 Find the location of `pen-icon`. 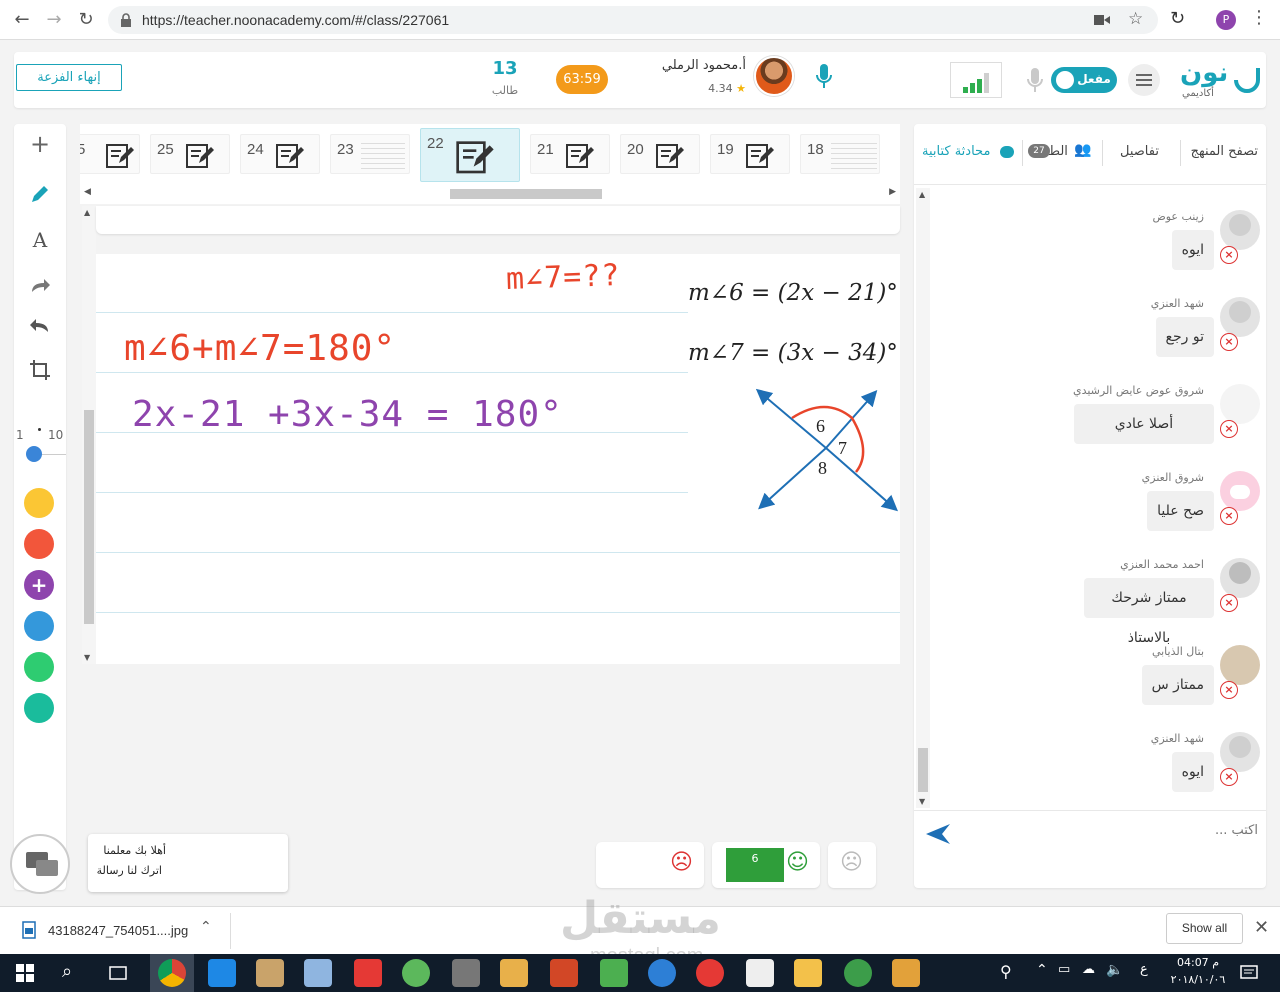

pen-icon is located at coordinates (40, 194).